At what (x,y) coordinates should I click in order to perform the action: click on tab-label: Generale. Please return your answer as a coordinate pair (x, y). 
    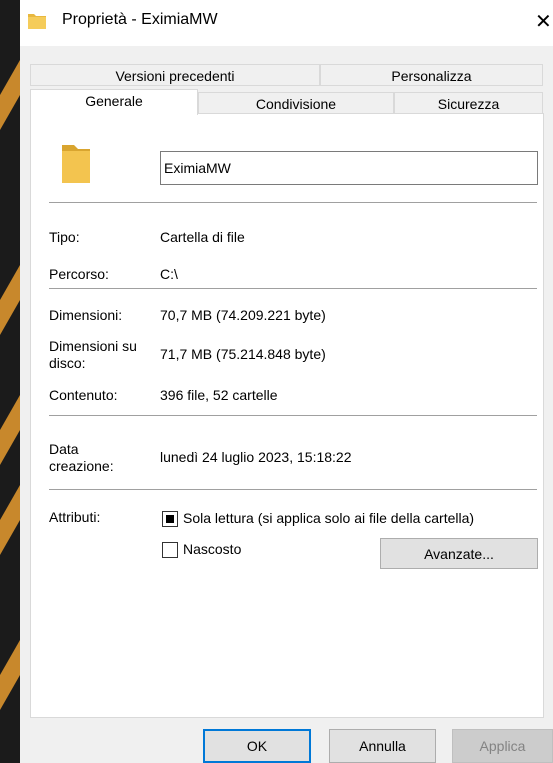
    Looking at the image, I should click on (114, 101).